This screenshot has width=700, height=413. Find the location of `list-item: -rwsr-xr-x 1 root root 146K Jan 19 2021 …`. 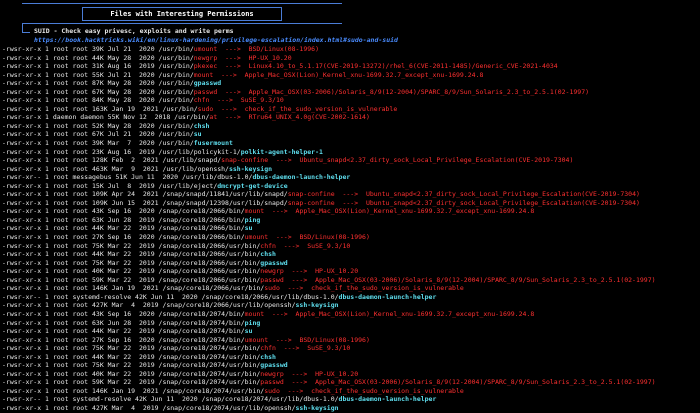

list-item: -rwsr-xr-x 1 root root 146K Jan 19 2021 … is located at coordinates (350, 288).